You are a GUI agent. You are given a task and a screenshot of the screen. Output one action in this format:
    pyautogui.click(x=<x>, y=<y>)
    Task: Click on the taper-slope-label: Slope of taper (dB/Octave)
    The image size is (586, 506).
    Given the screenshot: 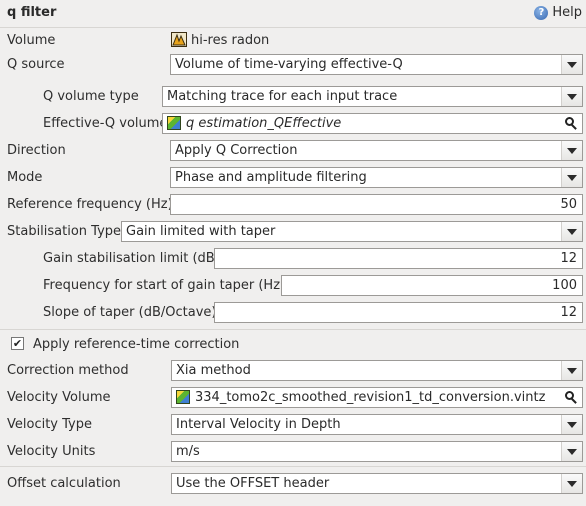 What is the action you would take?
    pyautogui.click(x=130, y=312)
    